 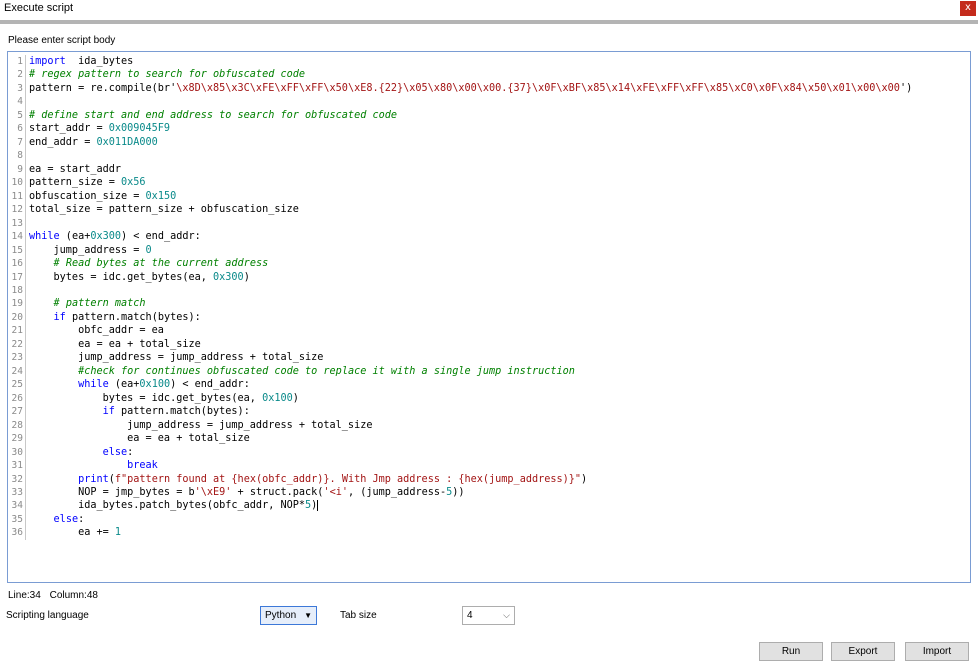 What do you see at coordinates (17, 519) in the screenshot?
I see `line-number: 35` at bounding box center [17, 519].